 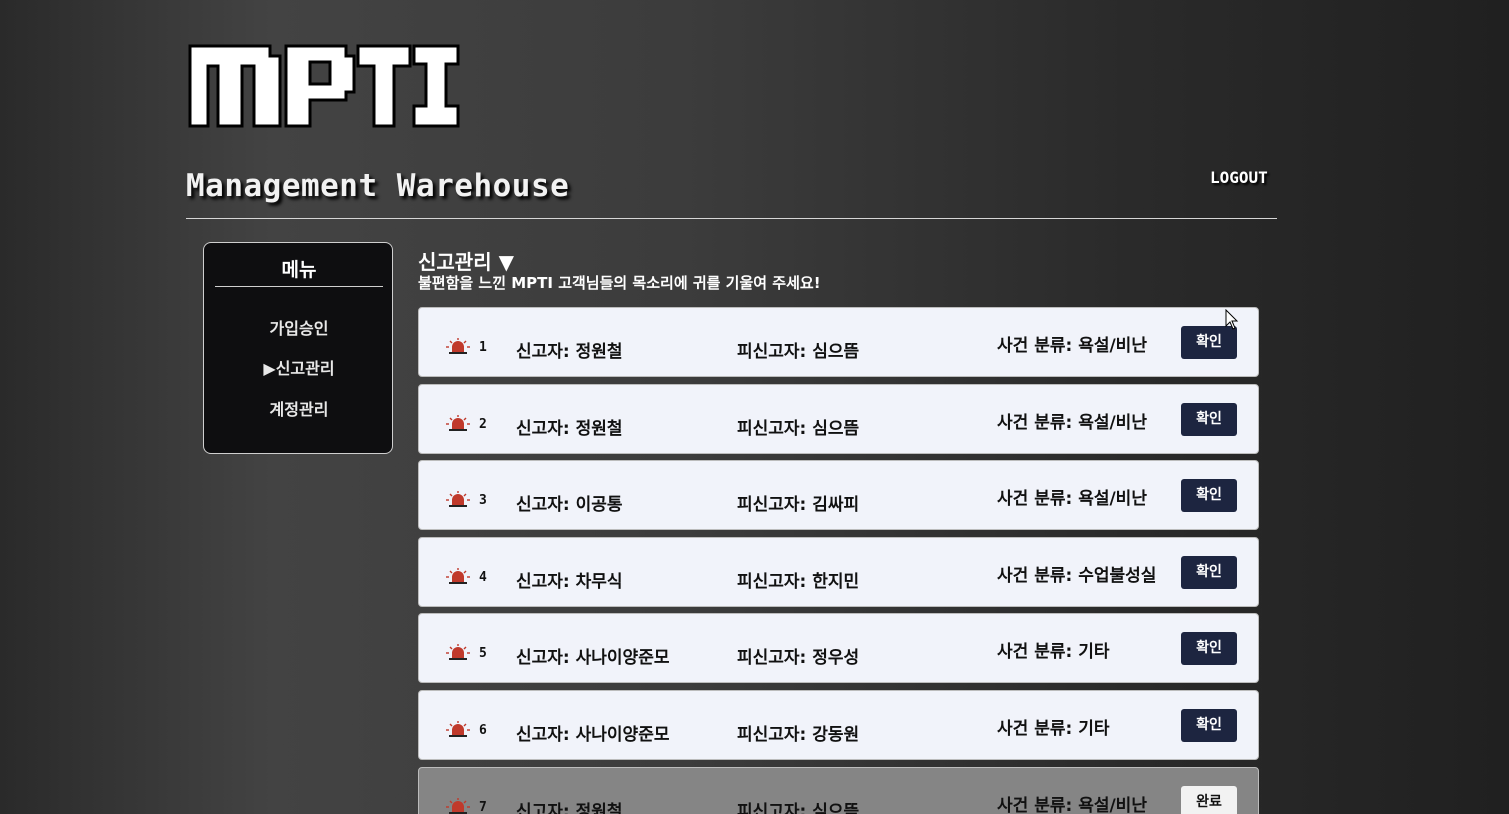 I want to click on report-card: 4 신고자: 차무식 피신고자: 한지민 사건 분류: 수업불성실 확인, so click(x=838, y=571).